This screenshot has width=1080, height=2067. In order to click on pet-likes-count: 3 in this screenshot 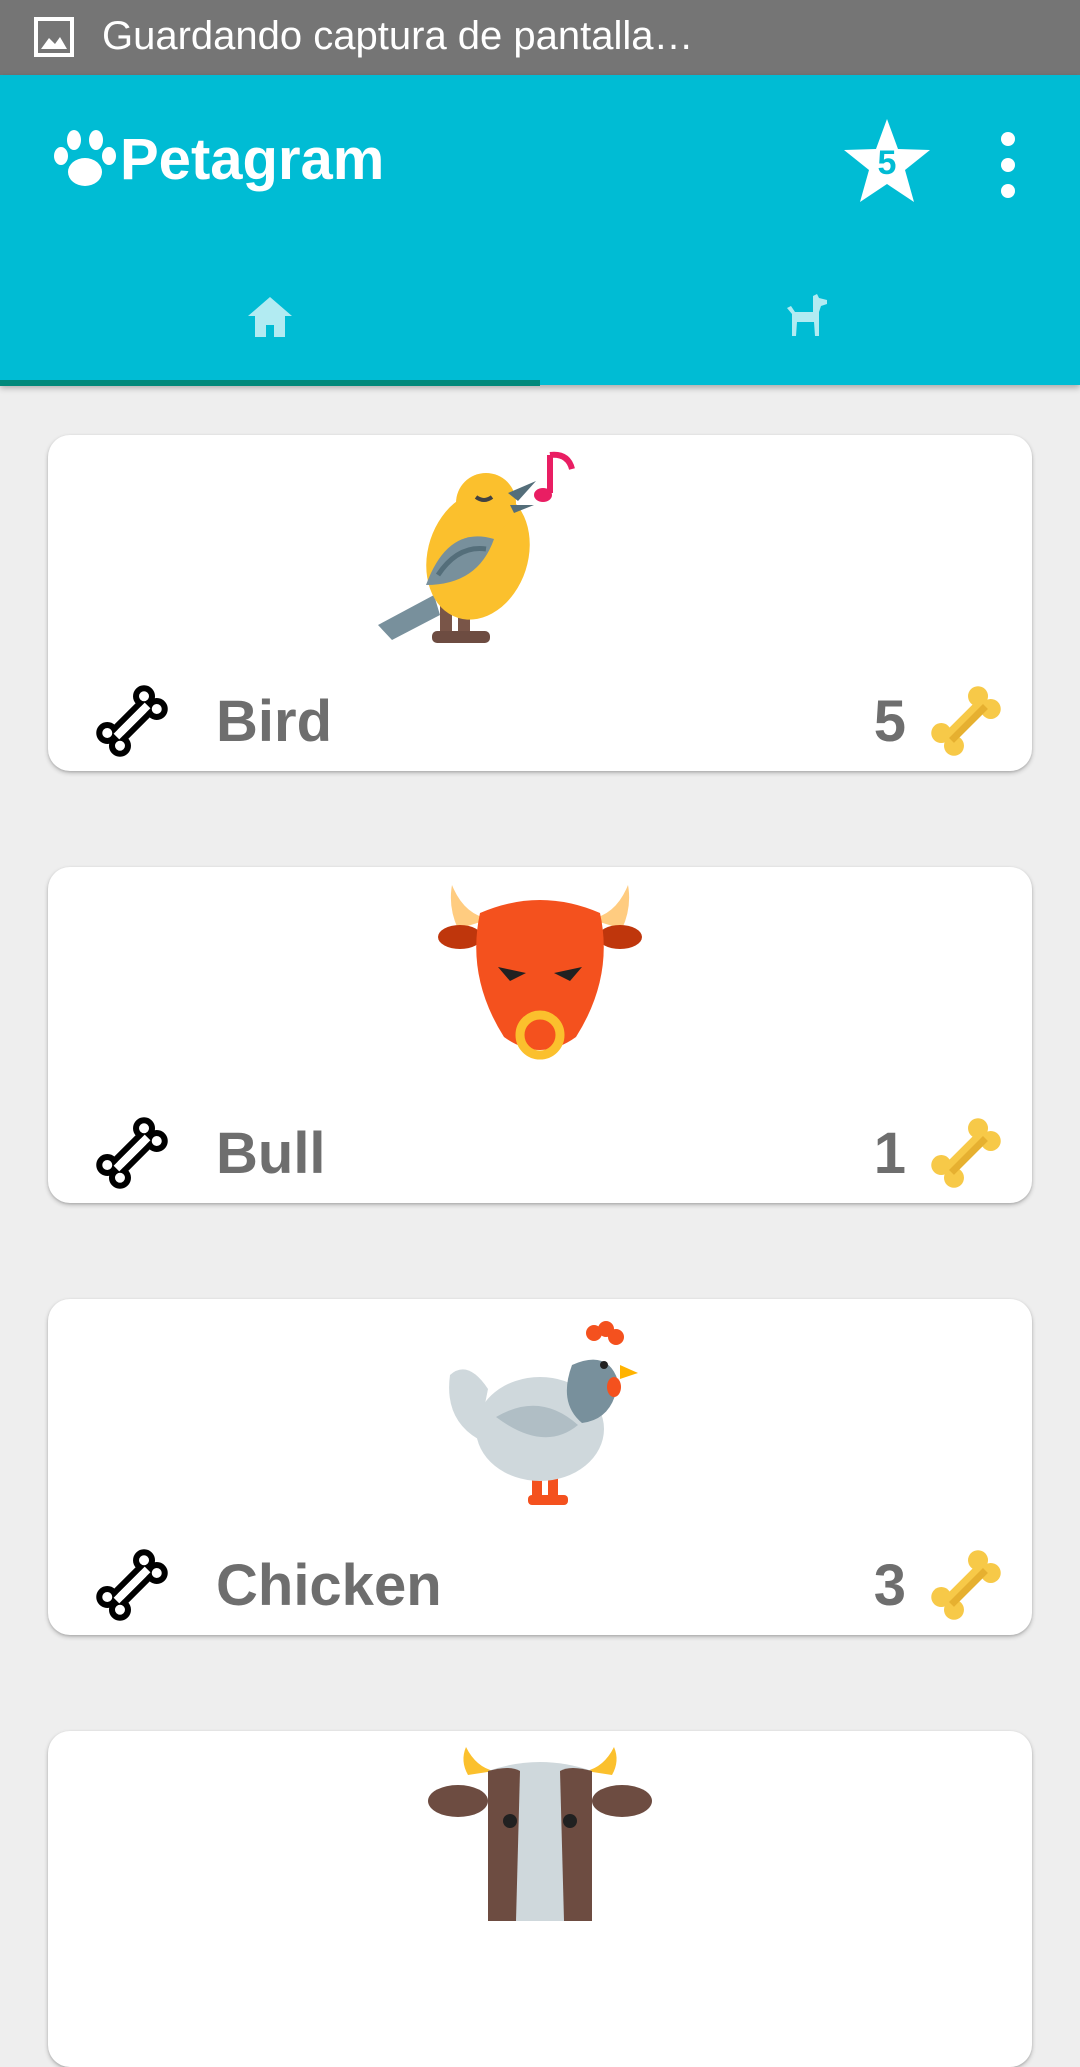, I will do `click(889, 1585)`.